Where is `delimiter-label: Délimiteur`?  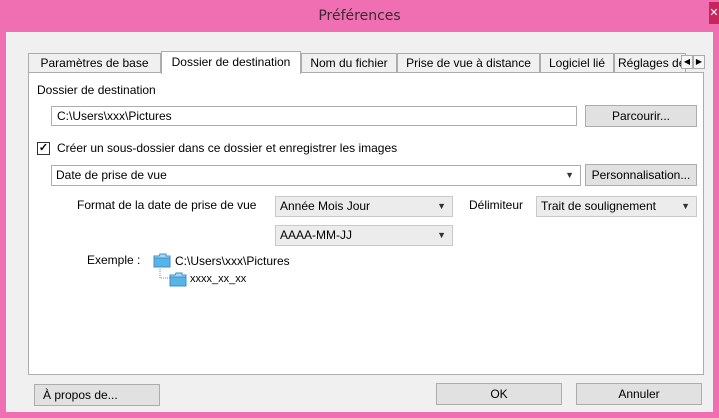 delimiter-label: Délimiteur is located at coordinates (496, 205).